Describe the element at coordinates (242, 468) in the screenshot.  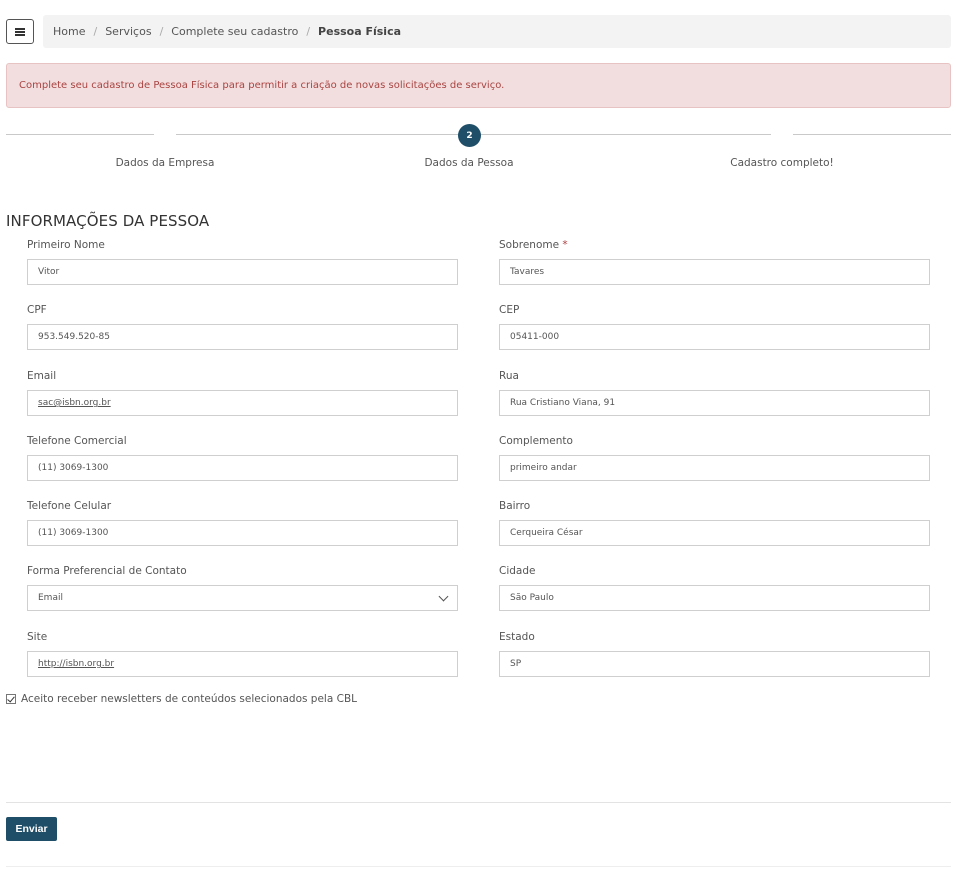
I see `business-phone-input: (11) 3069-1300` at that location.